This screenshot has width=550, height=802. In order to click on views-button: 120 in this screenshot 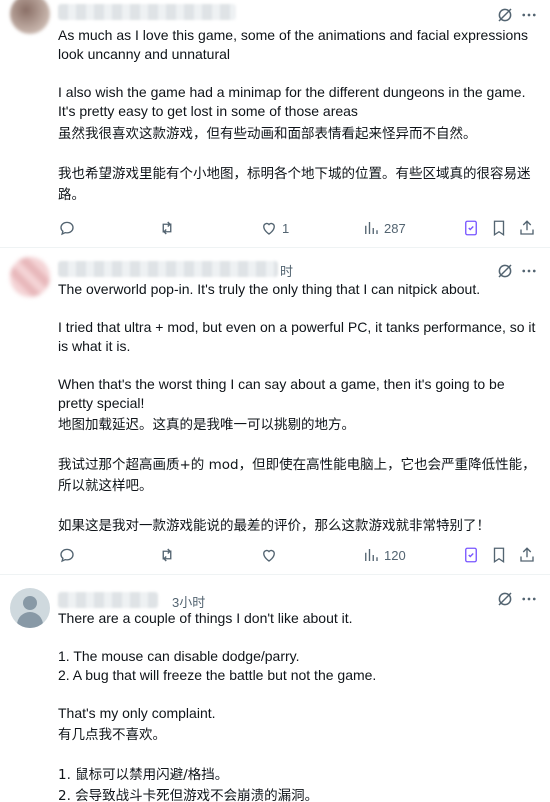, I will do `click(384, 555)`.